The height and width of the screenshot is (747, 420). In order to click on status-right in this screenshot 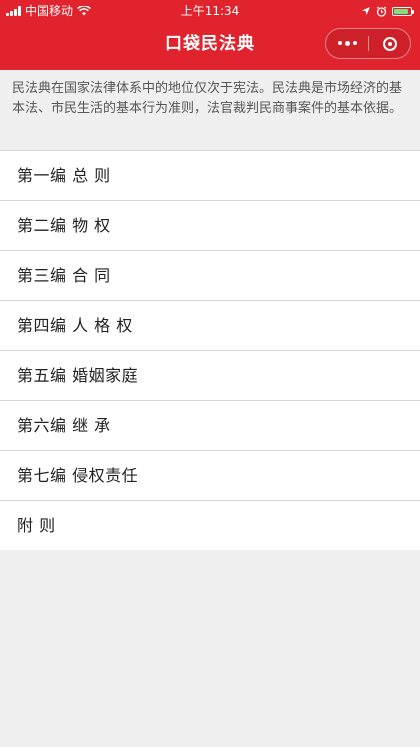, I will do `click(387, 11)`.